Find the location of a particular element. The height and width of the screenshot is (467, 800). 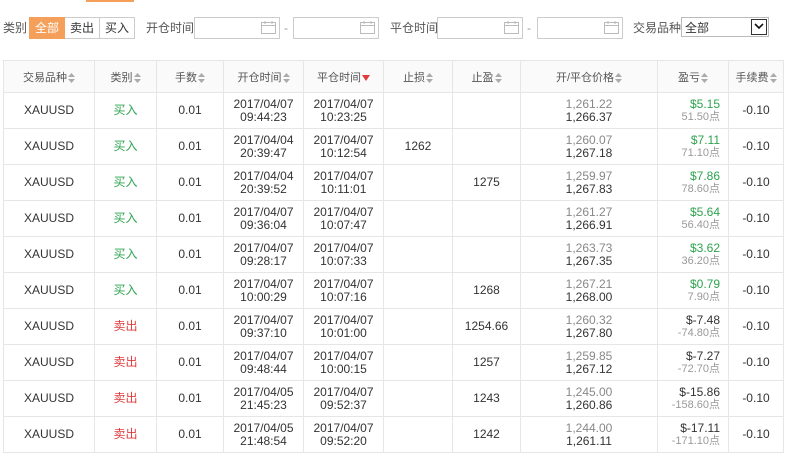

col-header-price: 开/平仓价格 is located at coordinates (589, 76).